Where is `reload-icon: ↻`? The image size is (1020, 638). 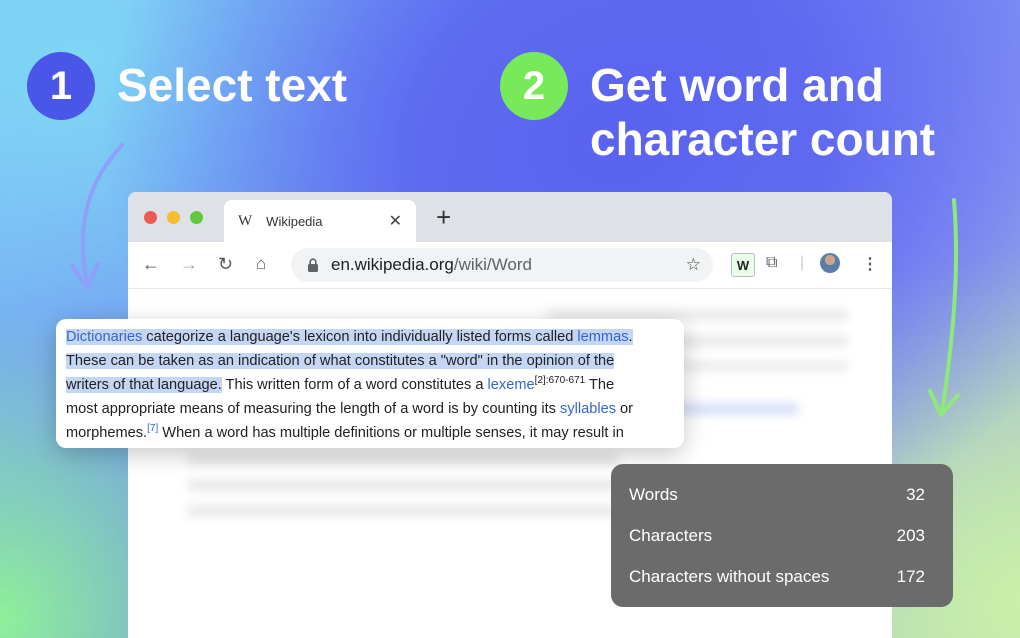
reload-icon: ↻ is located at coordinates (225, 264).